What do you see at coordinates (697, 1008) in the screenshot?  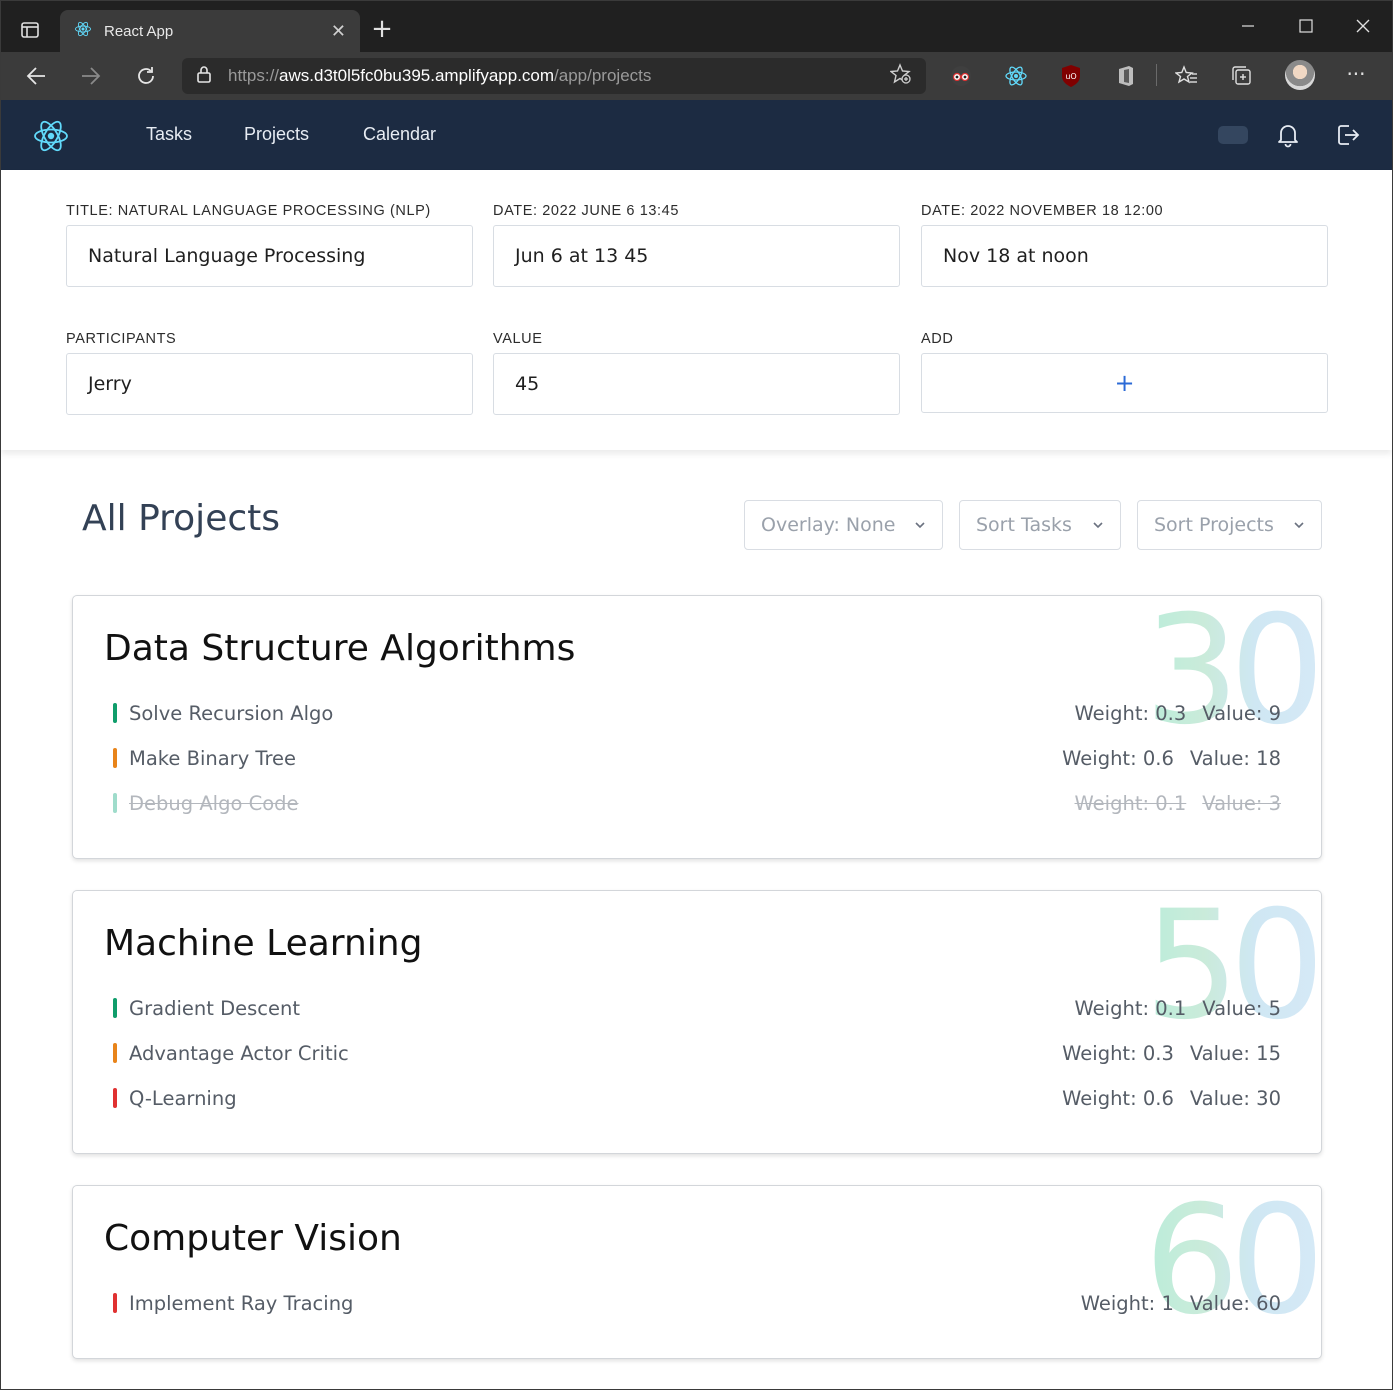 I see `task-row: Gradient Descent Weight: 0.1 Value: 5` at bounding box center [697, 1008].